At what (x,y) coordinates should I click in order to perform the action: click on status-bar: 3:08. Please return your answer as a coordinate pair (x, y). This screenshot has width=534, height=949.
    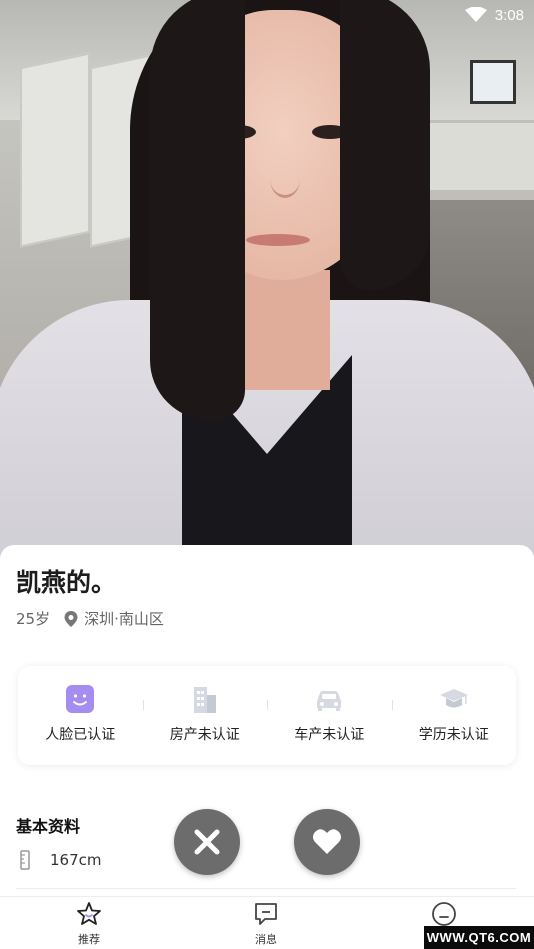
    Looking at the image, I should click on (494, 15).